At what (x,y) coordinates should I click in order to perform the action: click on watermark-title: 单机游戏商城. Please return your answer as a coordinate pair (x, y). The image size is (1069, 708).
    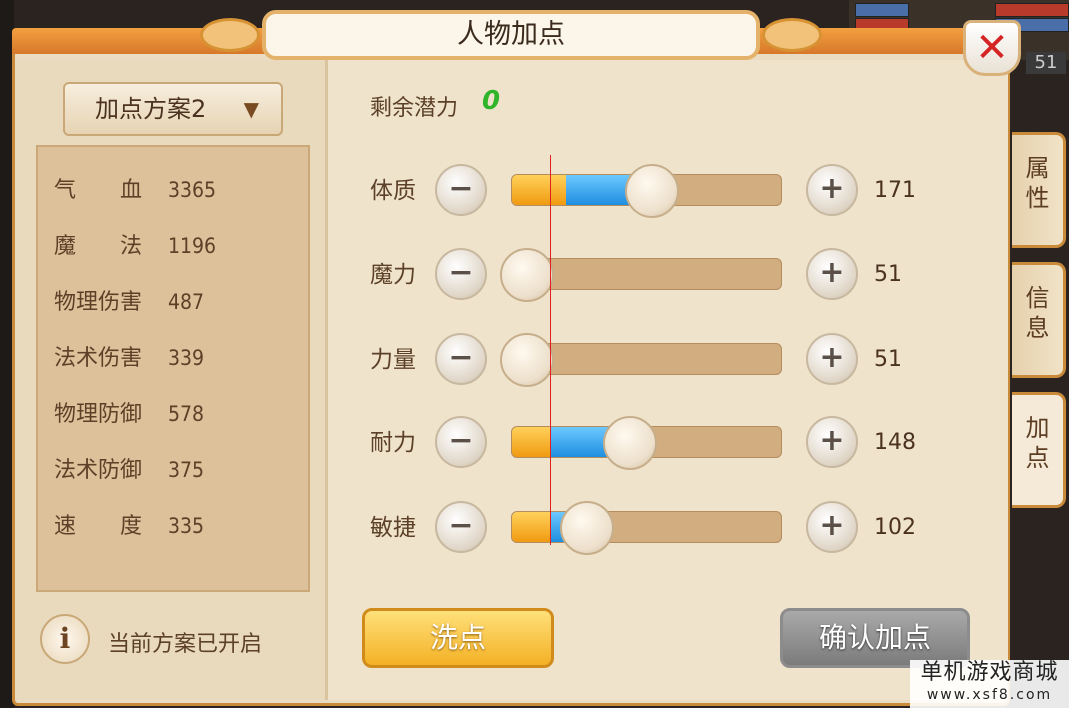
    Looking at the image, I should click on (989, 672).